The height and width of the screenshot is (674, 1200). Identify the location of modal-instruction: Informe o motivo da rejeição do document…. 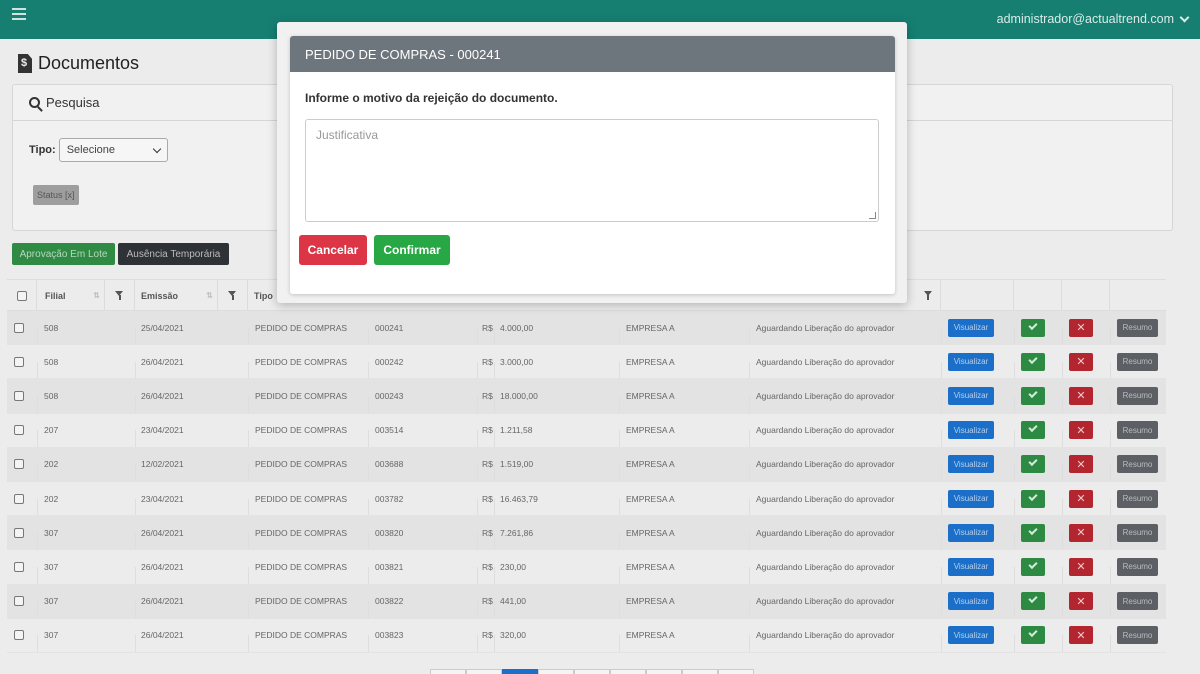
(431, 98).